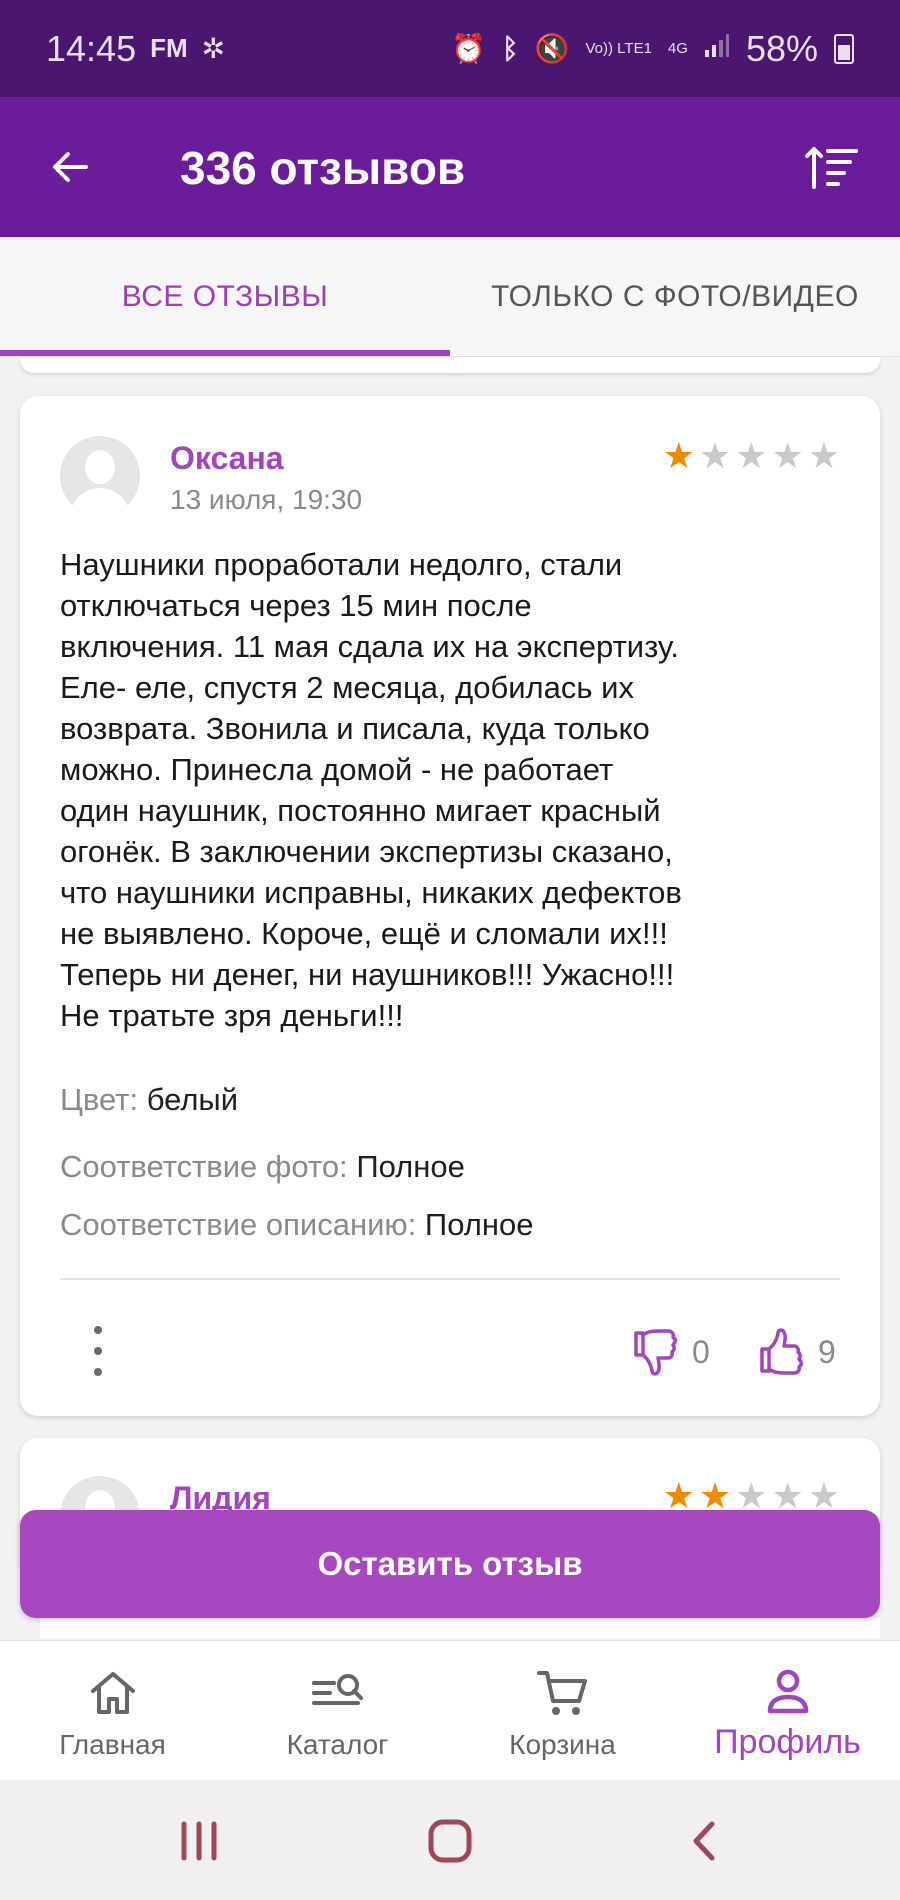 This screenshot has width=900, height=1900. Describe the element at coordinates (199, 1841) in the screenshot. I see `recent-apps-icon` at that location.